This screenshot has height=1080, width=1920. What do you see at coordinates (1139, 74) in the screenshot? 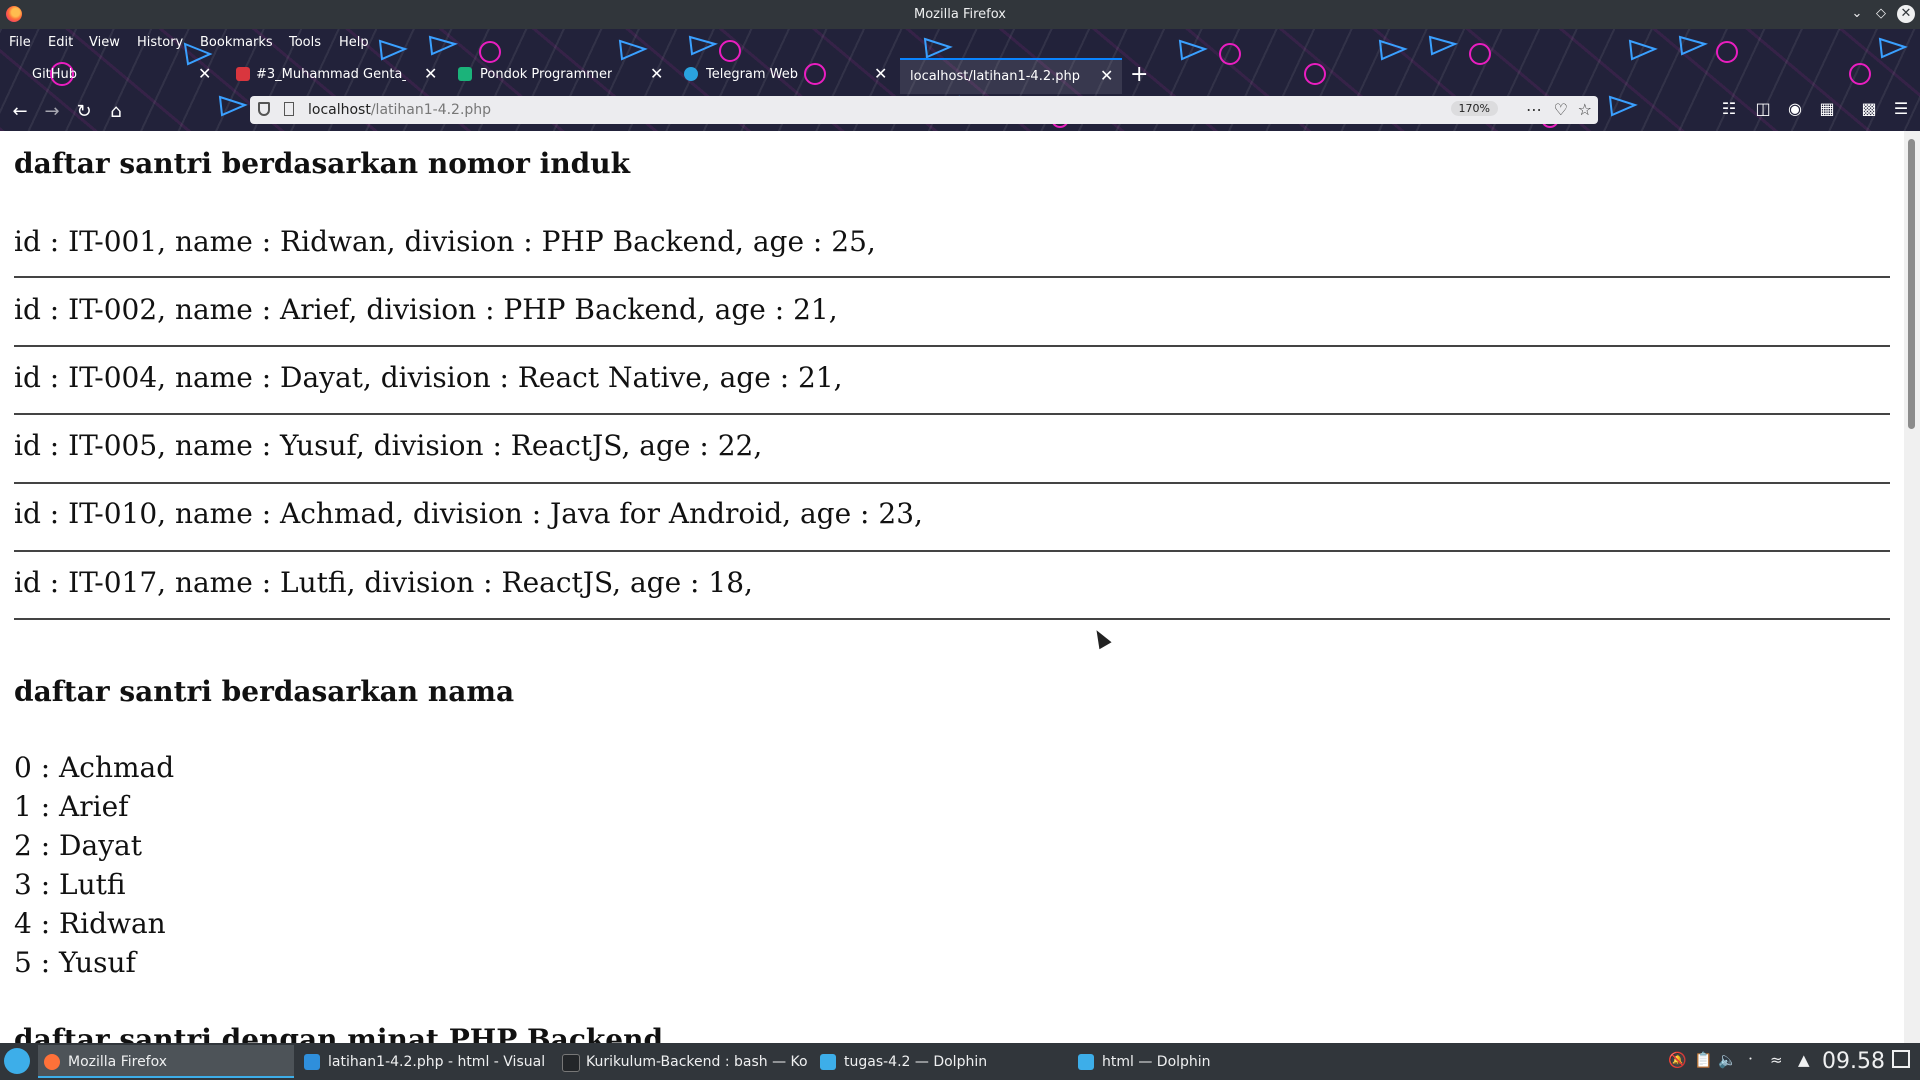
I see `new-tab-plus-icon: +` at bounding box center [1139, 74].